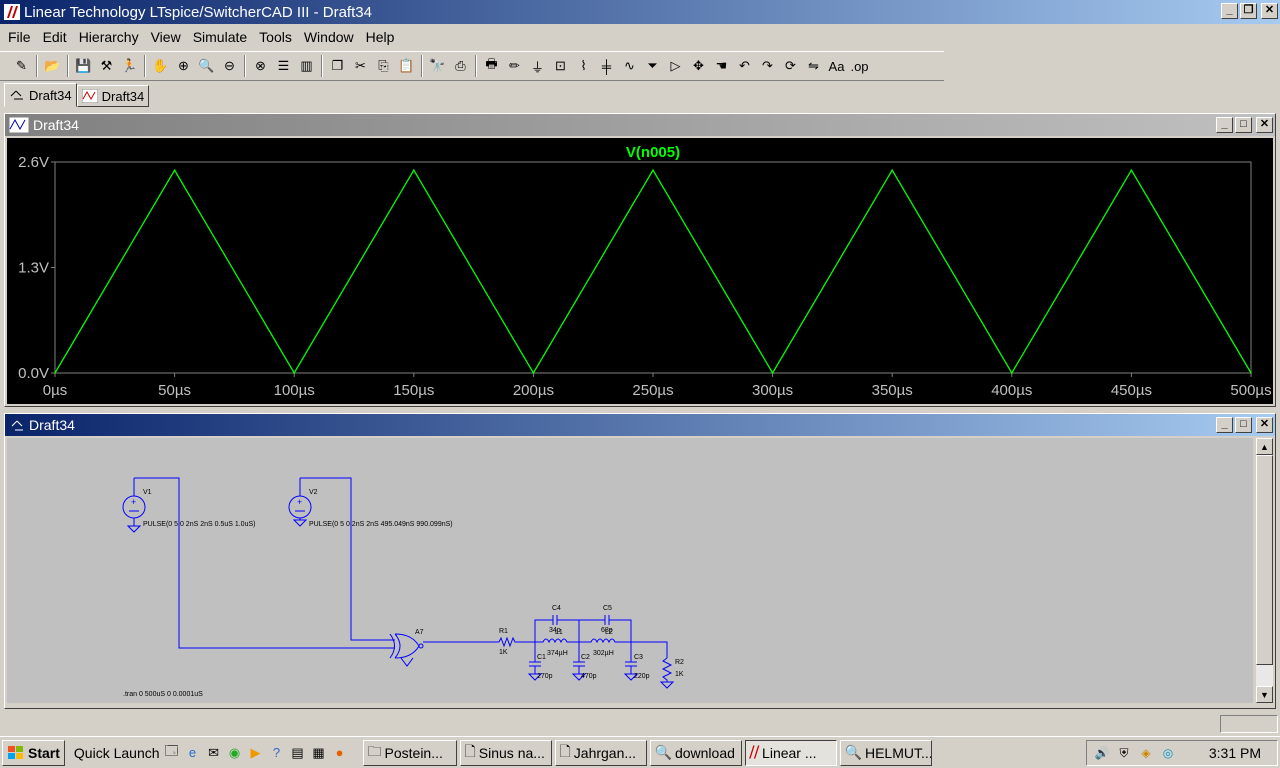 The image size is (1280, 768). Describe the element at coordinates (744, 66) in the screenshot. I see `undo-icon: ↶` at that location.